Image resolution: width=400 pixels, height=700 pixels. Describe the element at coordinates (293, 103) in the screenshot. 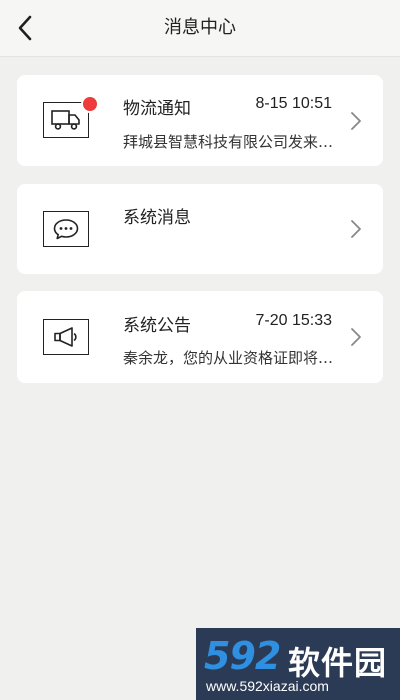

I see `message-time: 8-15 10:51` at that location.